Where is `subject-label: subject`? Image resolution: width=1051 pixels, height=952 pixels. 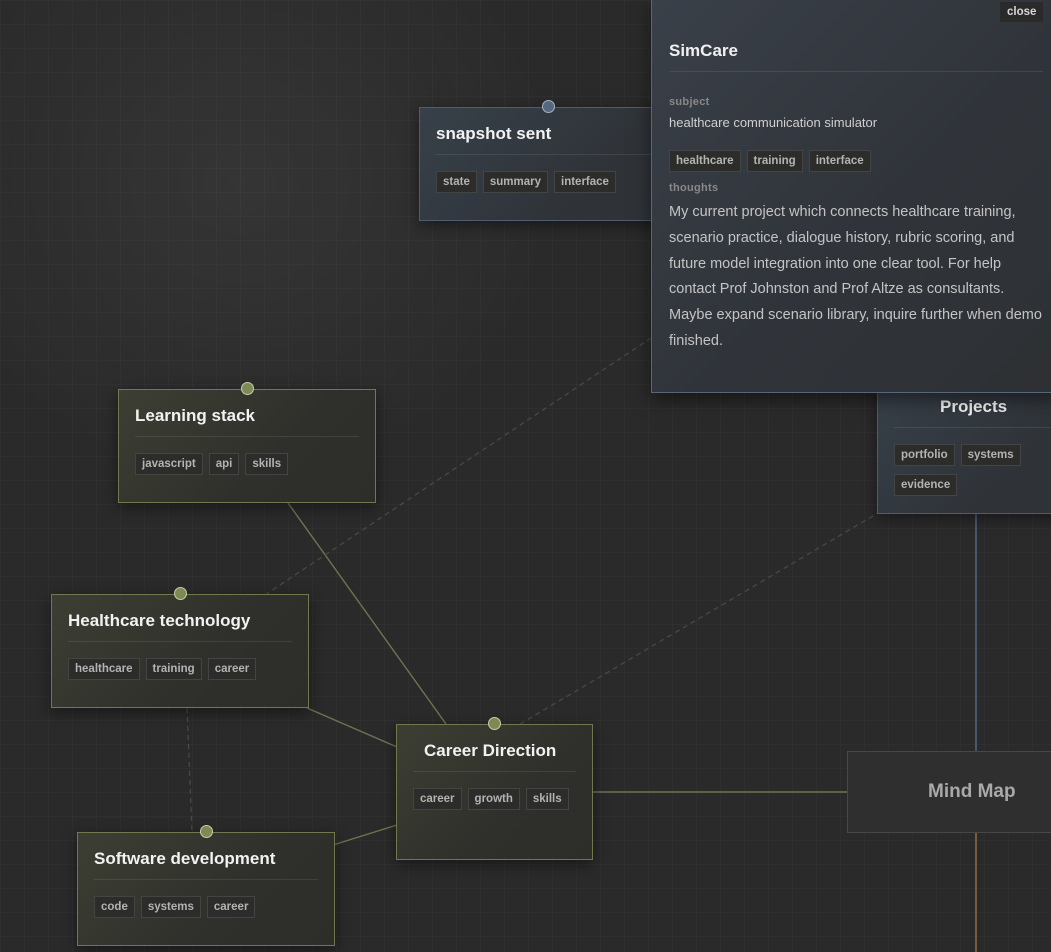 subject-label: subject is located at coordinates (689, 102).